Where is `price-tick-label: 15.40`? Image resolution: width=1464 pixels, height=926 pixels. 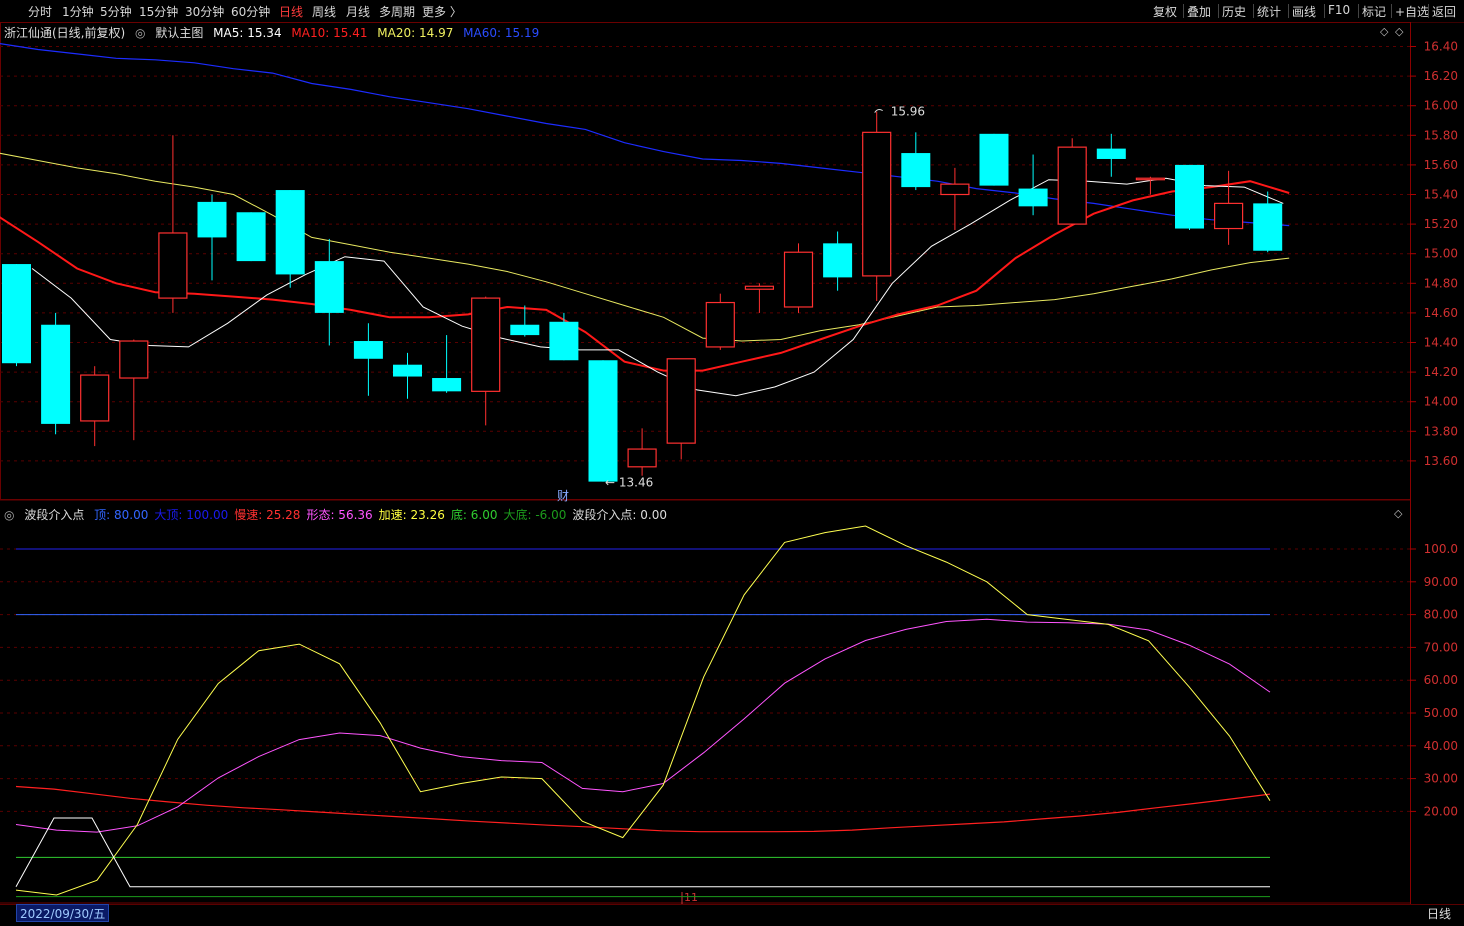
price-tick-label: 15.40 is located at coordinates (1441, 195).